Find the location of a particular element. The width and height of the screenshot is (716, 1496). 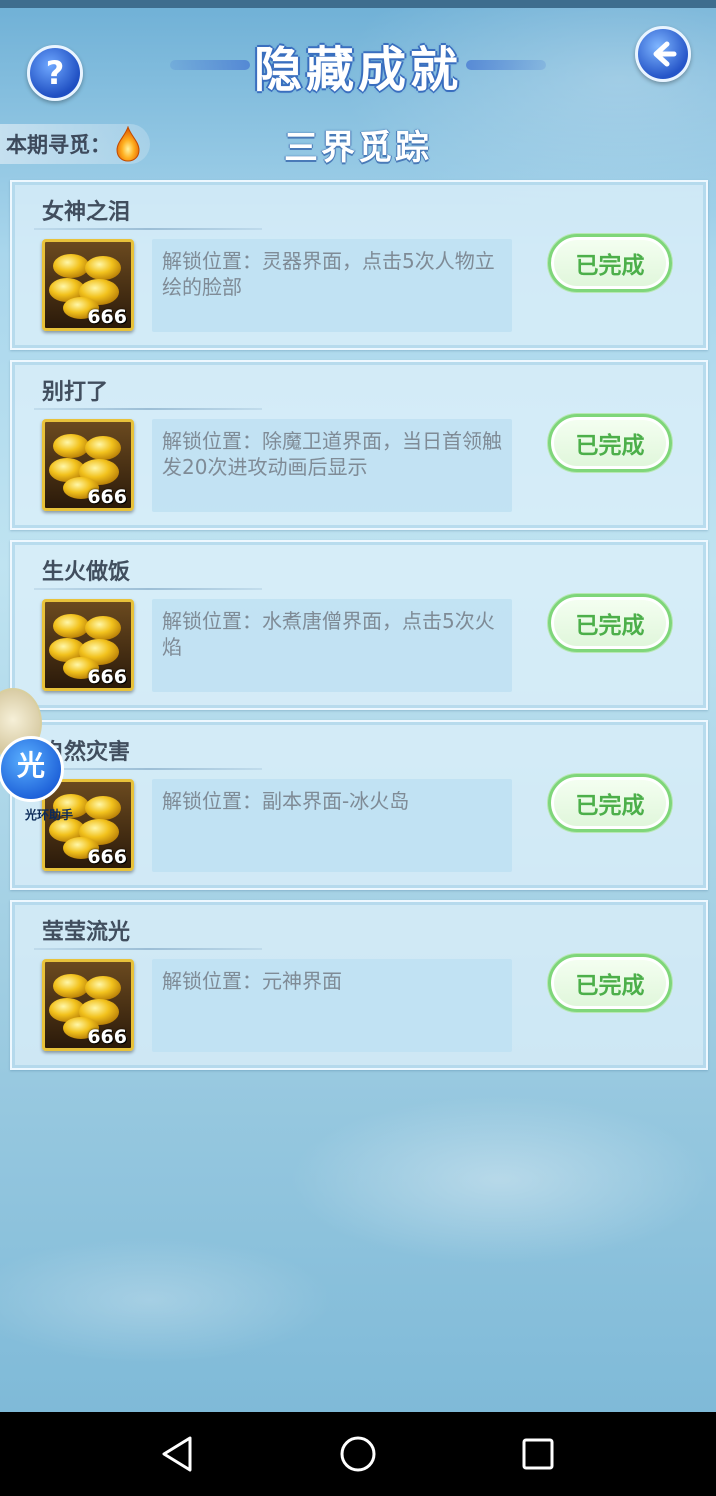

title-banner: 隐藏成就 is located at coordinates (358, 65).